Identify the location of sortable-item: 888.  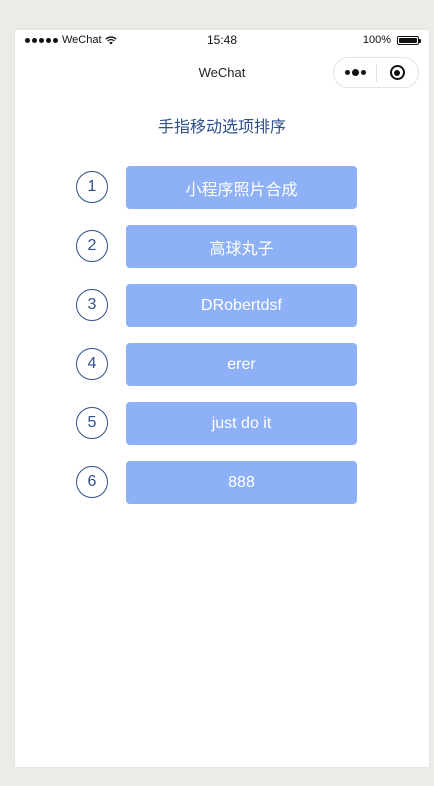
(241, 482).